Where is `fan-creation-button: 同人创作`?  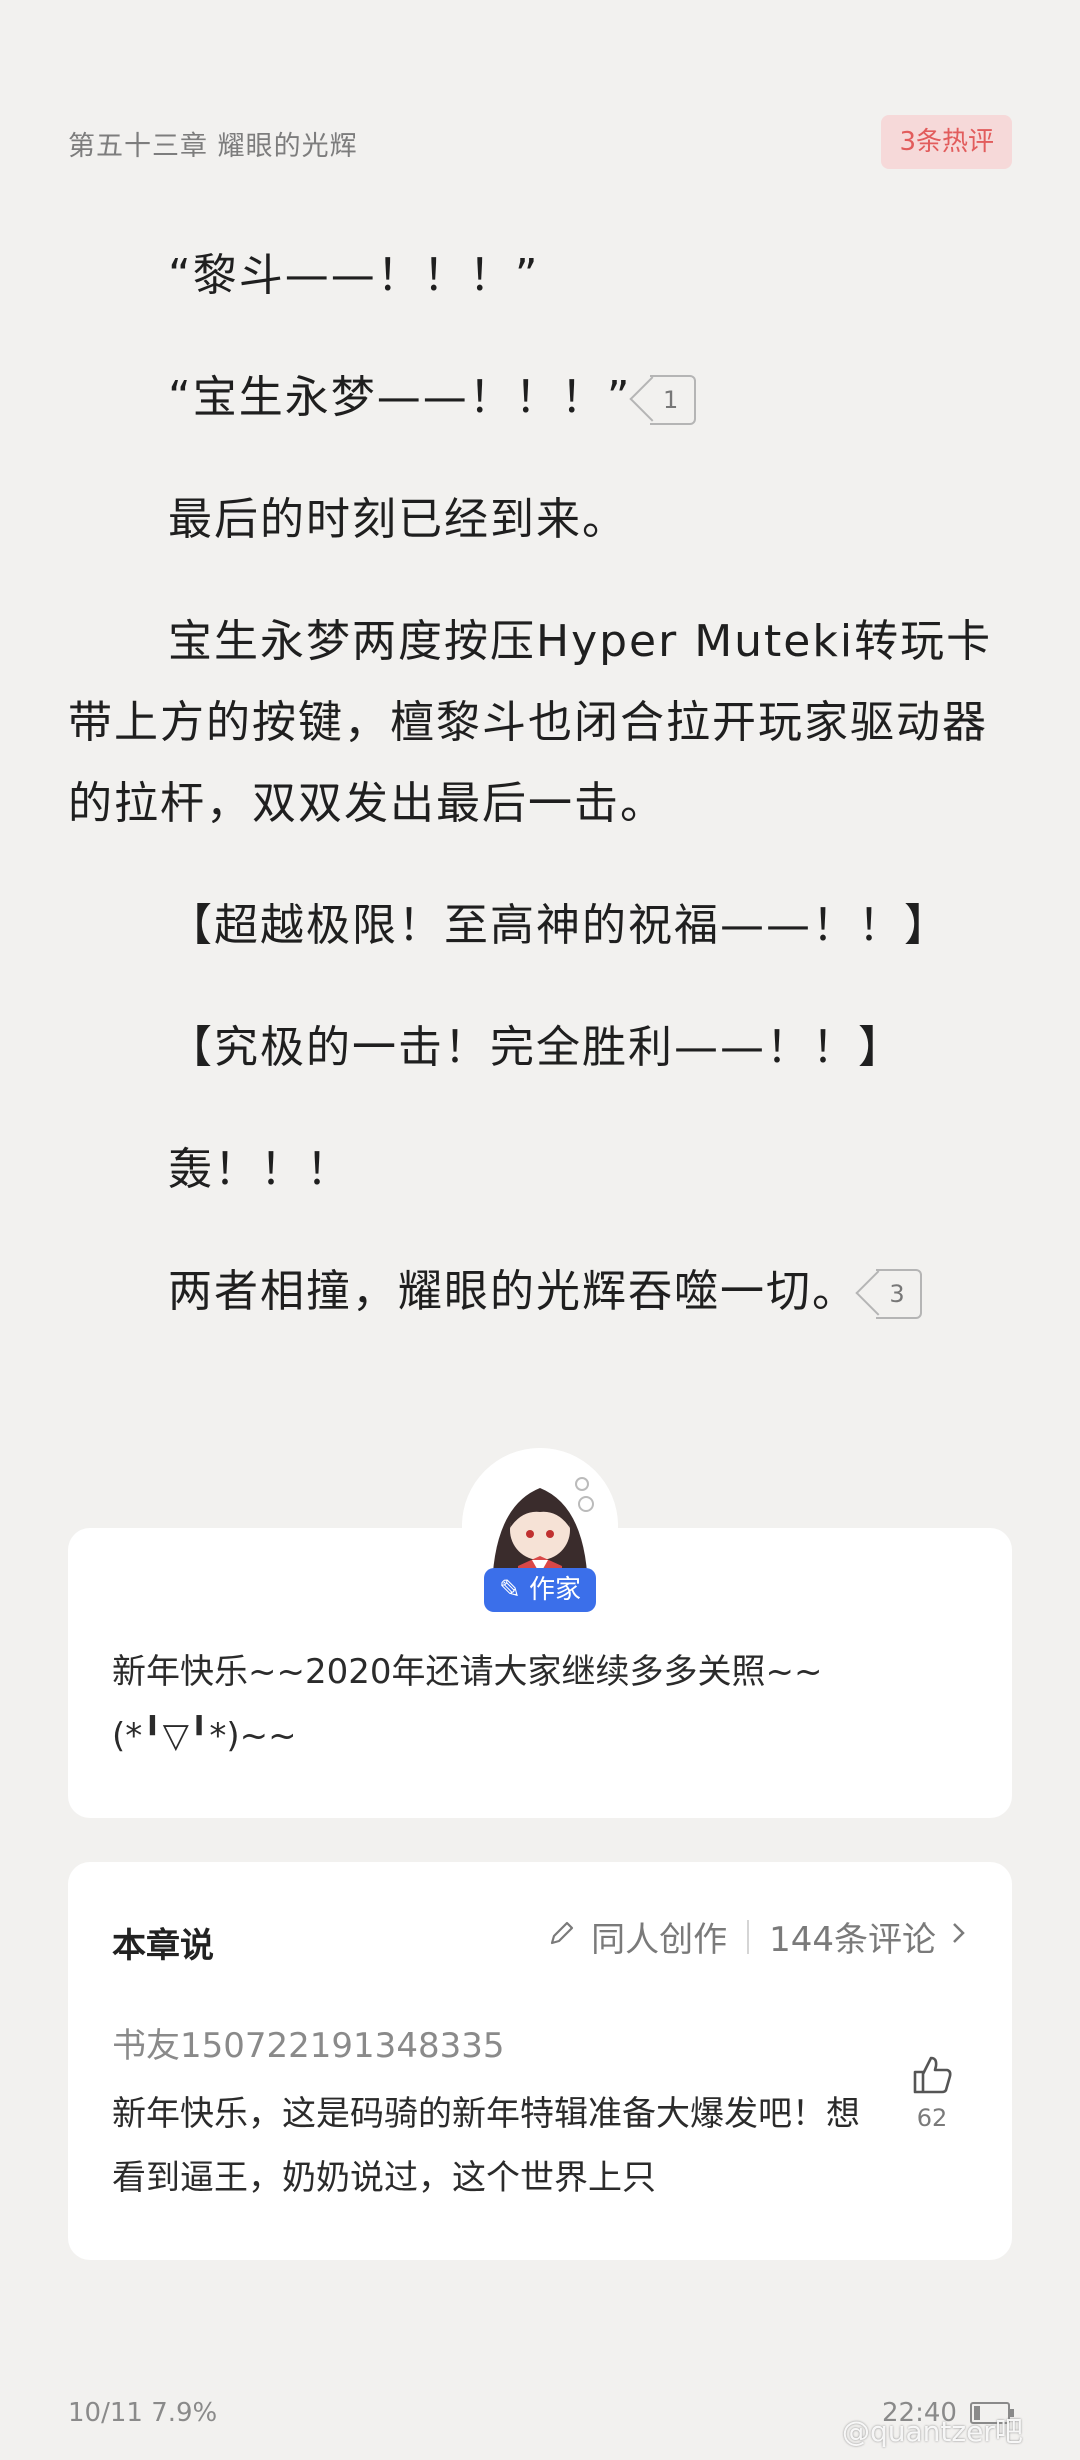
fan-creation-button: 同人创作 is located at coordinates (659, 1936).